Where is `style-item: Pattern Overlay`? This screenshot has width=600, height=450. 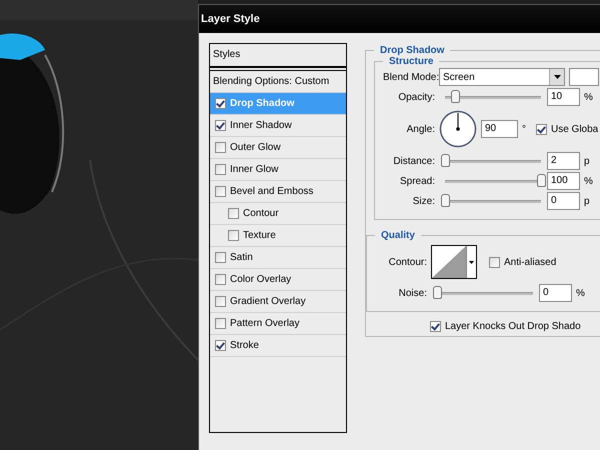
style-item: Pattern Overlay is located at coordinates (278, 324).